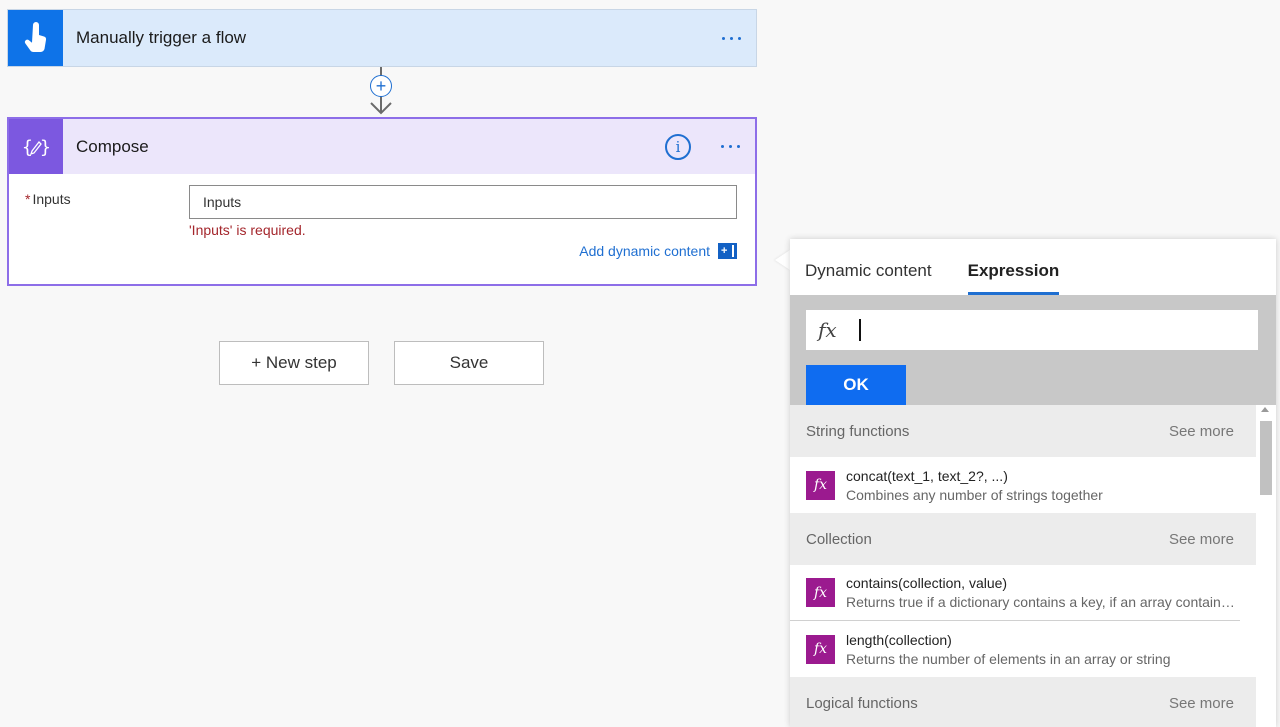  I want to click on scroll-thumb, so click(1266, 458).